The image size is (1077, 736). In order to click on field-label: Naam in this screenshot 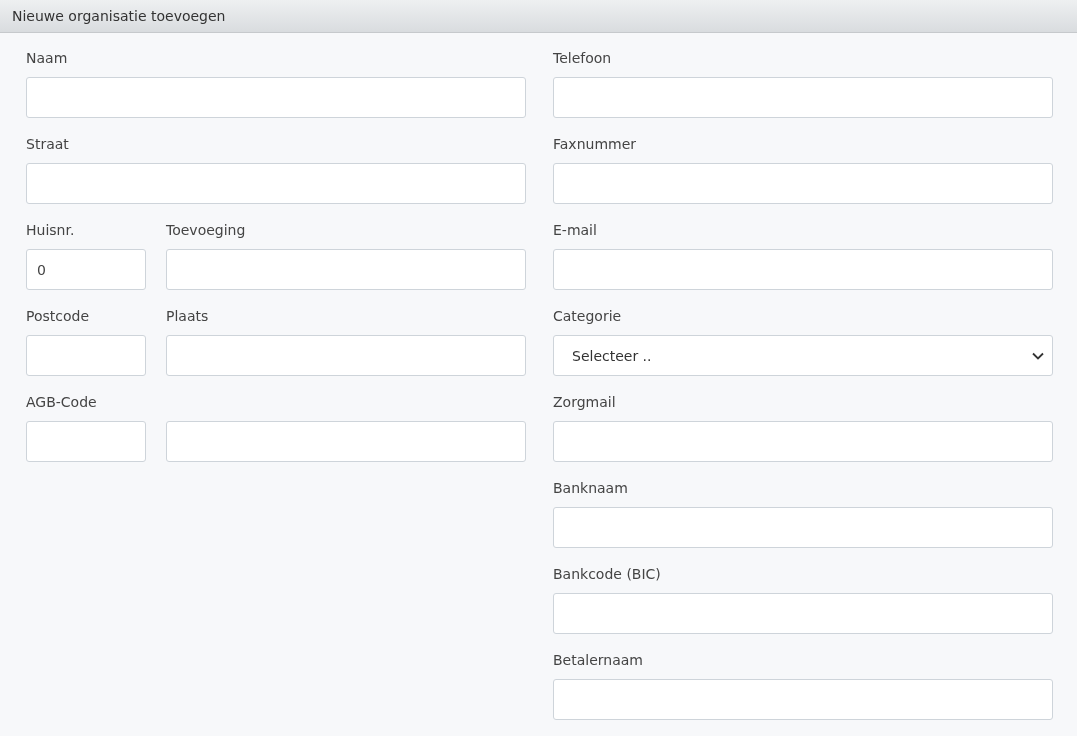, I will do `click(47, 58)`.